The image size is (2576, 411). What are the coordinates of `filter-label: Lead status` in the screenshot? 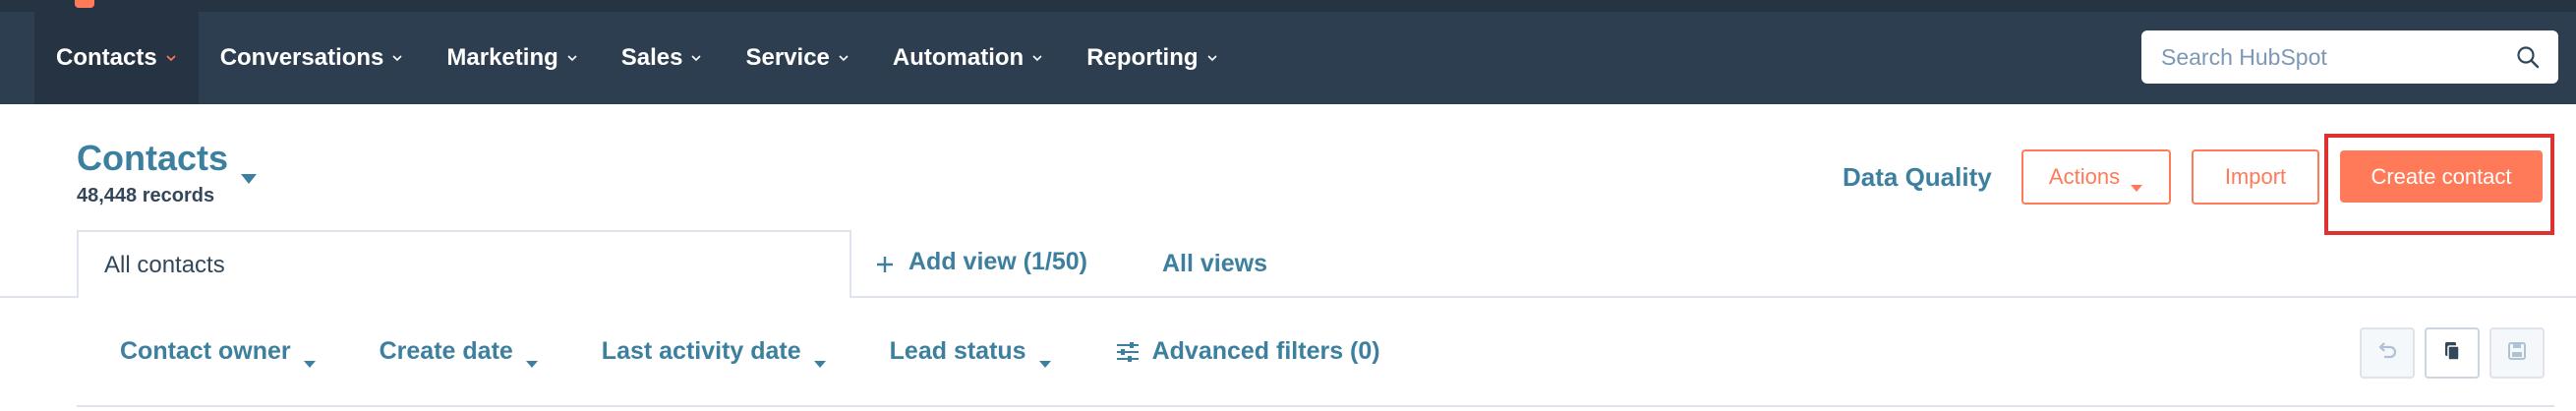 It's located at (957, 351).